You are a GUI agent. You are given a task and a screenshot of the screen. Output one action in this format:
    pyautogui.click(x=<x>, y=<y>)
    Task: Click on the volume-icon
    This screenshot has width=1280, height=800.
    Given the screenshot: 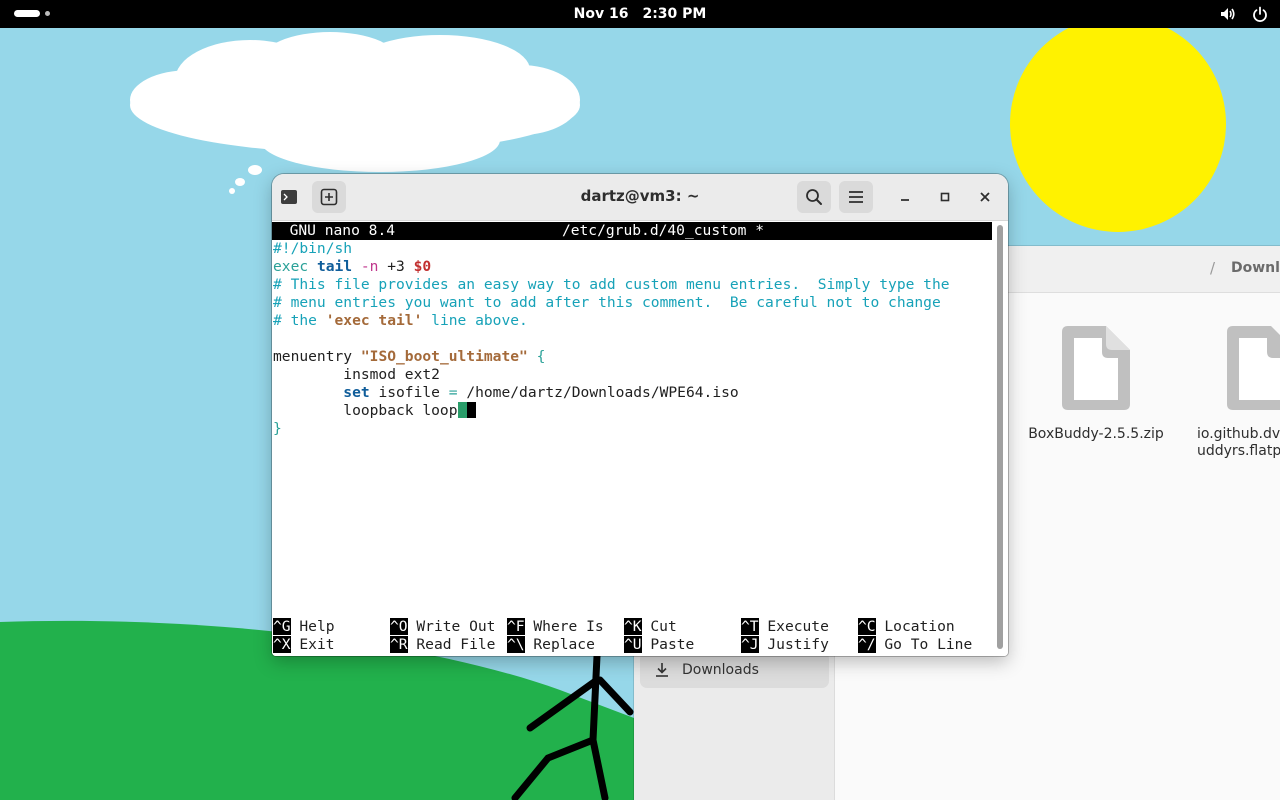 What is the action you would take?
    pyautogui.click(x=1228, y=14)
    